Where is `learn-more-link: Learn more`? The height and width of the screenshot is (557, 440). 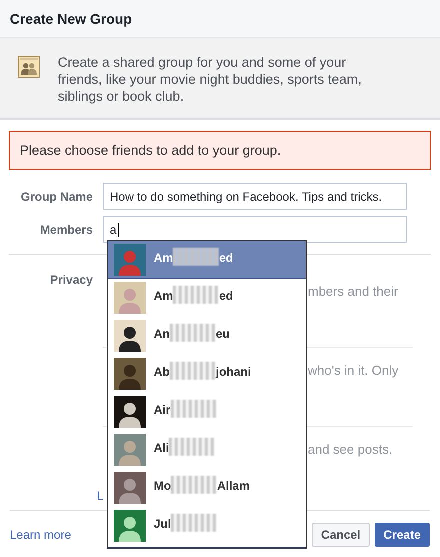
learn-more-link: Learn more is located at coordinates (41, 535).